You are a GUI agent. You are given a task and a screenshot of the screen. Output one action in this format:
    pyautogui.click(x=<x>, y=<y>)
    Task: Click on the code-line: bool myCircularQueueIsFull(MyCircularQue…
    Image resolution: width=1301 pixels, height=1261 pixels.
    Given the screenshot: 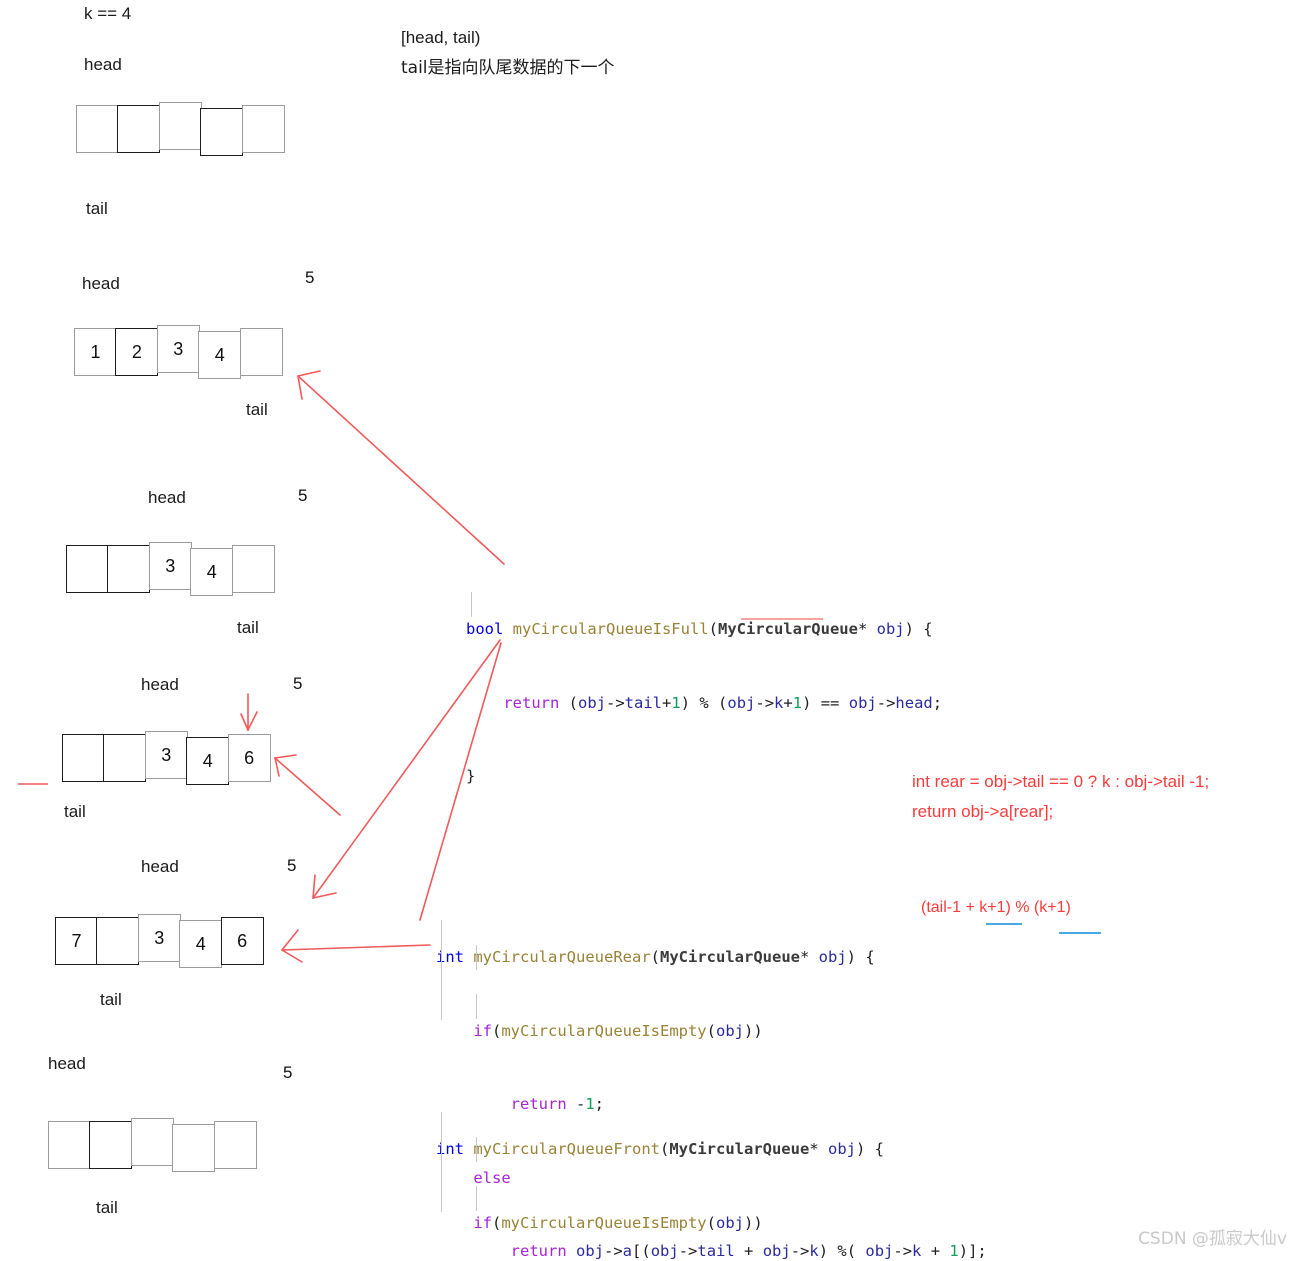 What is the action you would take?
    pyautogui.click(x=699, y=629)
    